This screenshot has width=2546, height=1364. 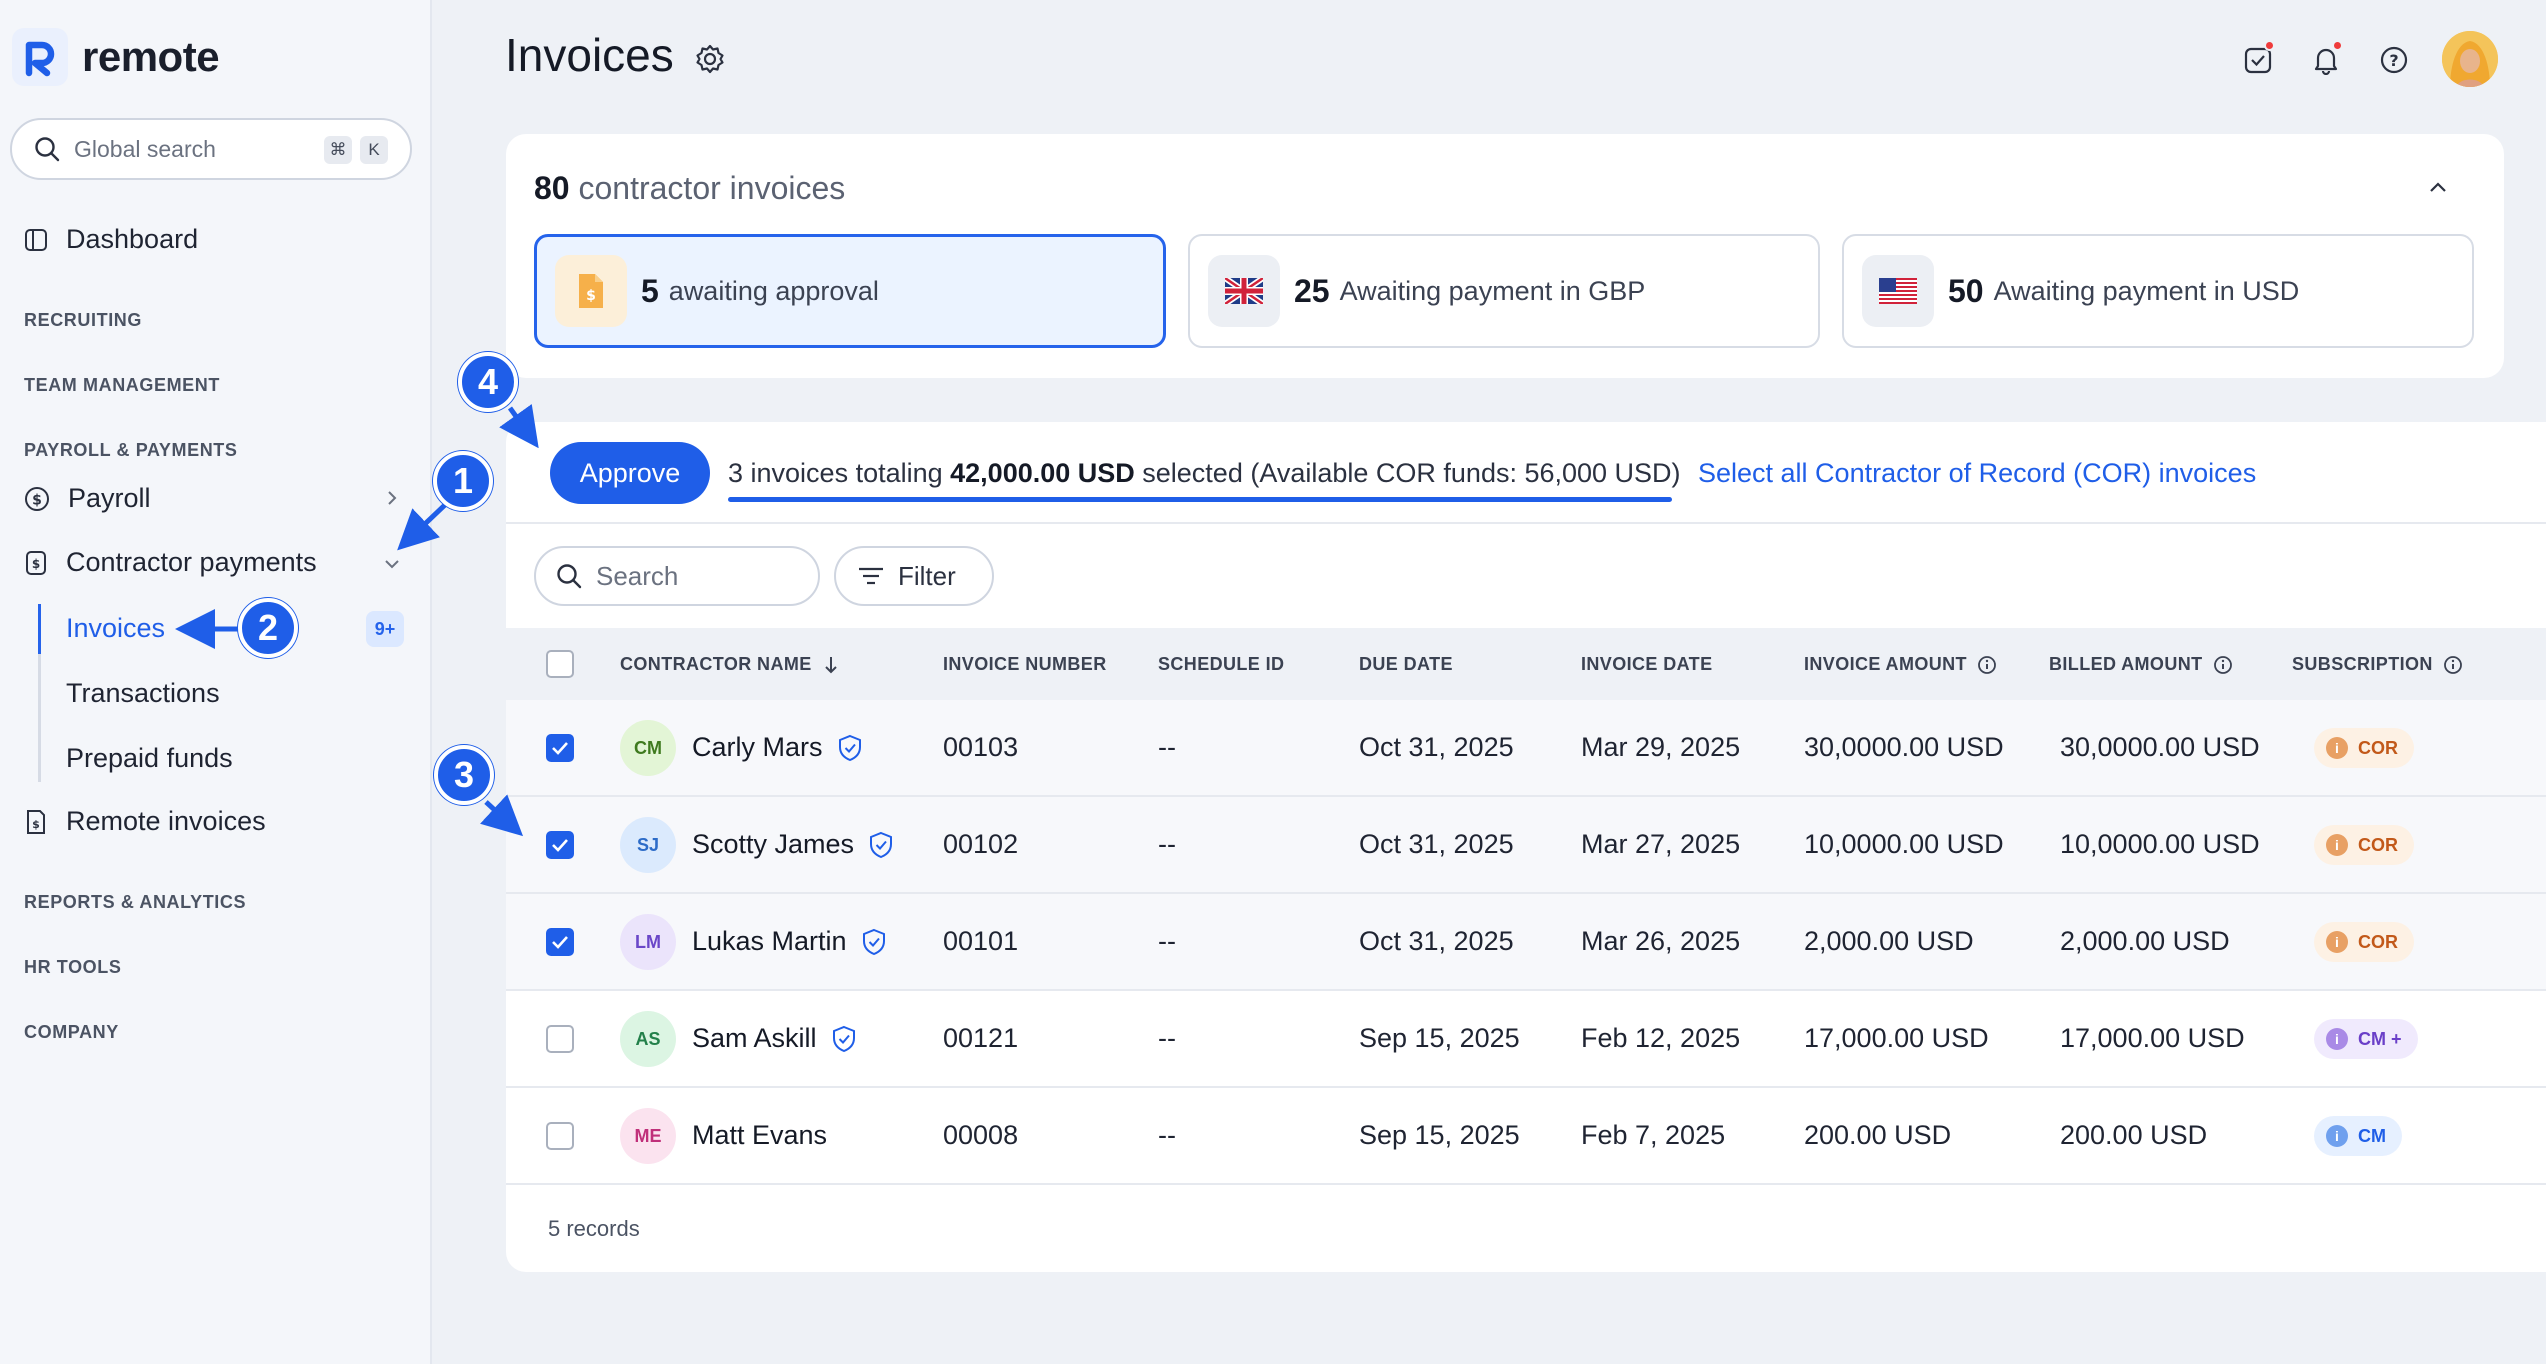 What do you see at coordinates (268, 628) in the screenshot?
I see `callout-2: 2` at bounding box center [268, 628].